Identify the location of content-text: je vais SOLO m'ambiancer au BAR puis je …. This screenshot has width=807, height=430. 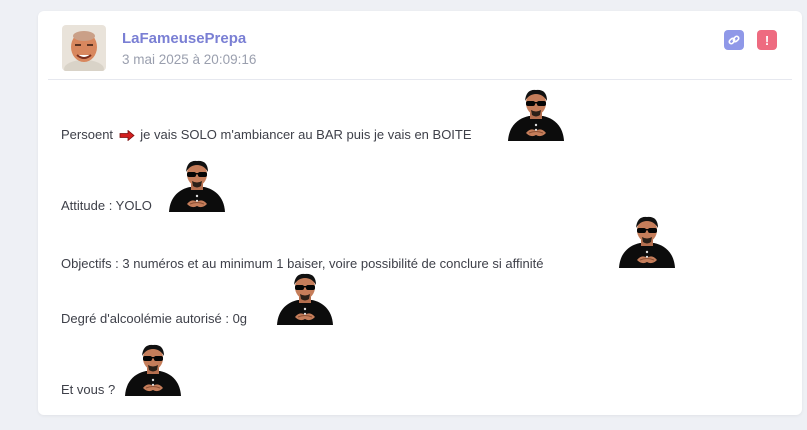
(306, 134).